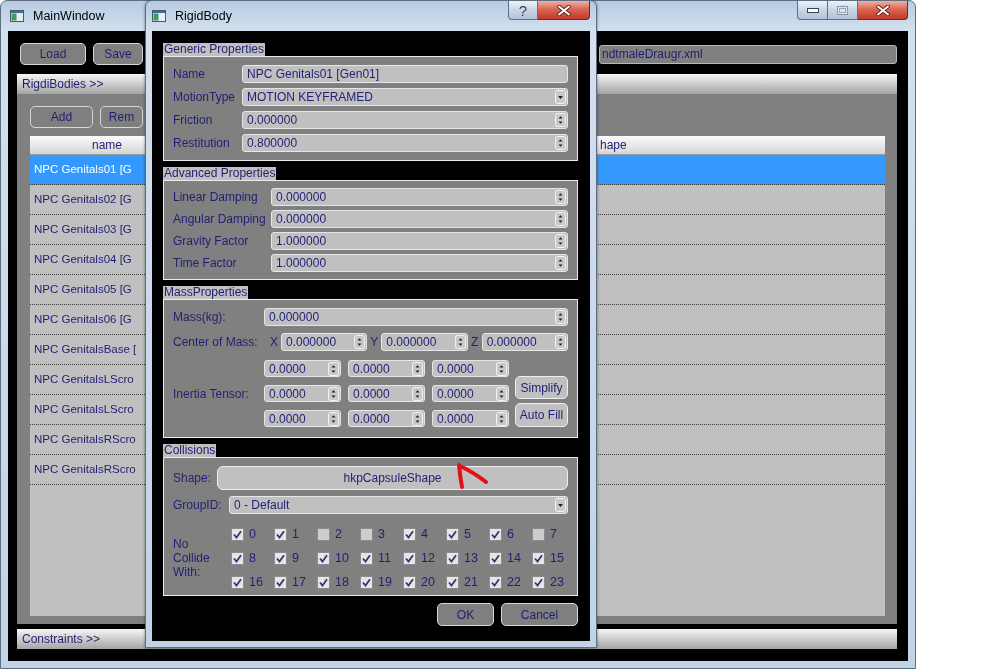 The height and width of the screenshot is (670, 1008). I want to click on column-header: hape, so click(742, 145).